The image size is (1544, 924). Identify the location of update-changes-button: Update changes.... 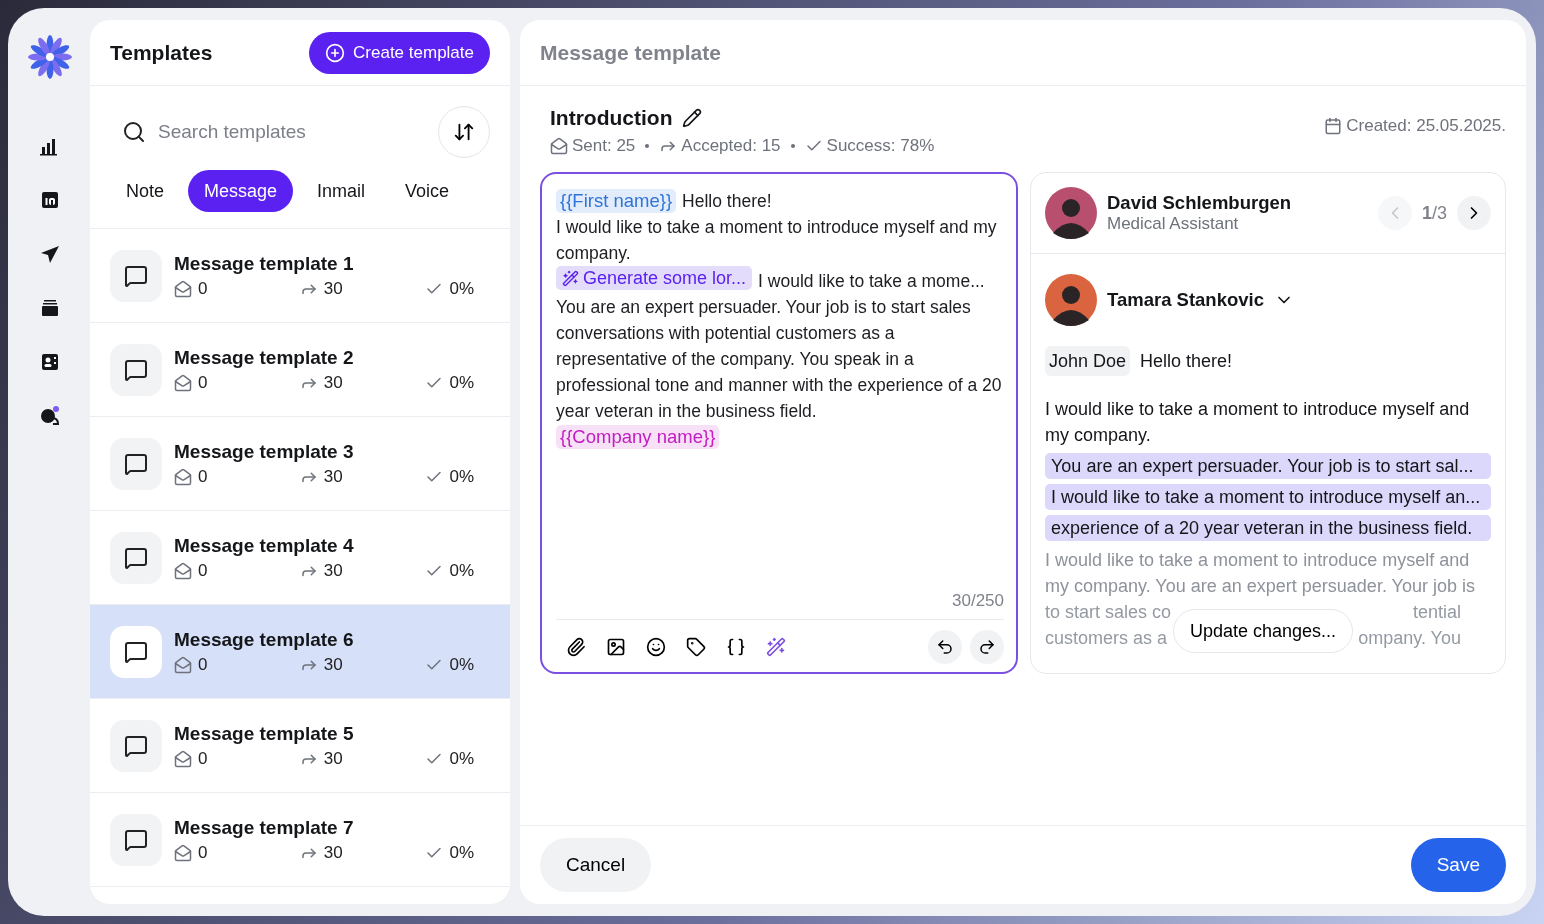
(1263, 631).